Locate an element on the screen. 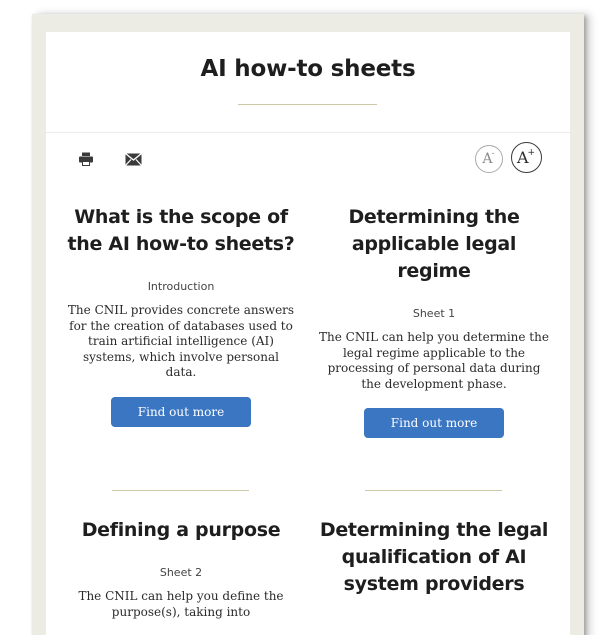  page-title: AI how-to sheets is located at coordinates (308, 69).